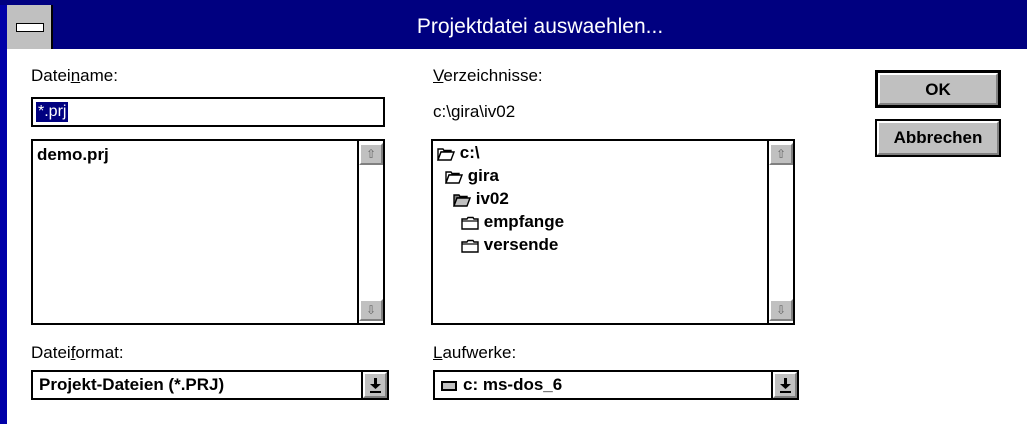 The width and height of the screenshot is (1027, 424). What do you see at coordinates (469, 152) in the screenshot?
I see `directory-item-label: c:\` at bounding box center [469, 152].